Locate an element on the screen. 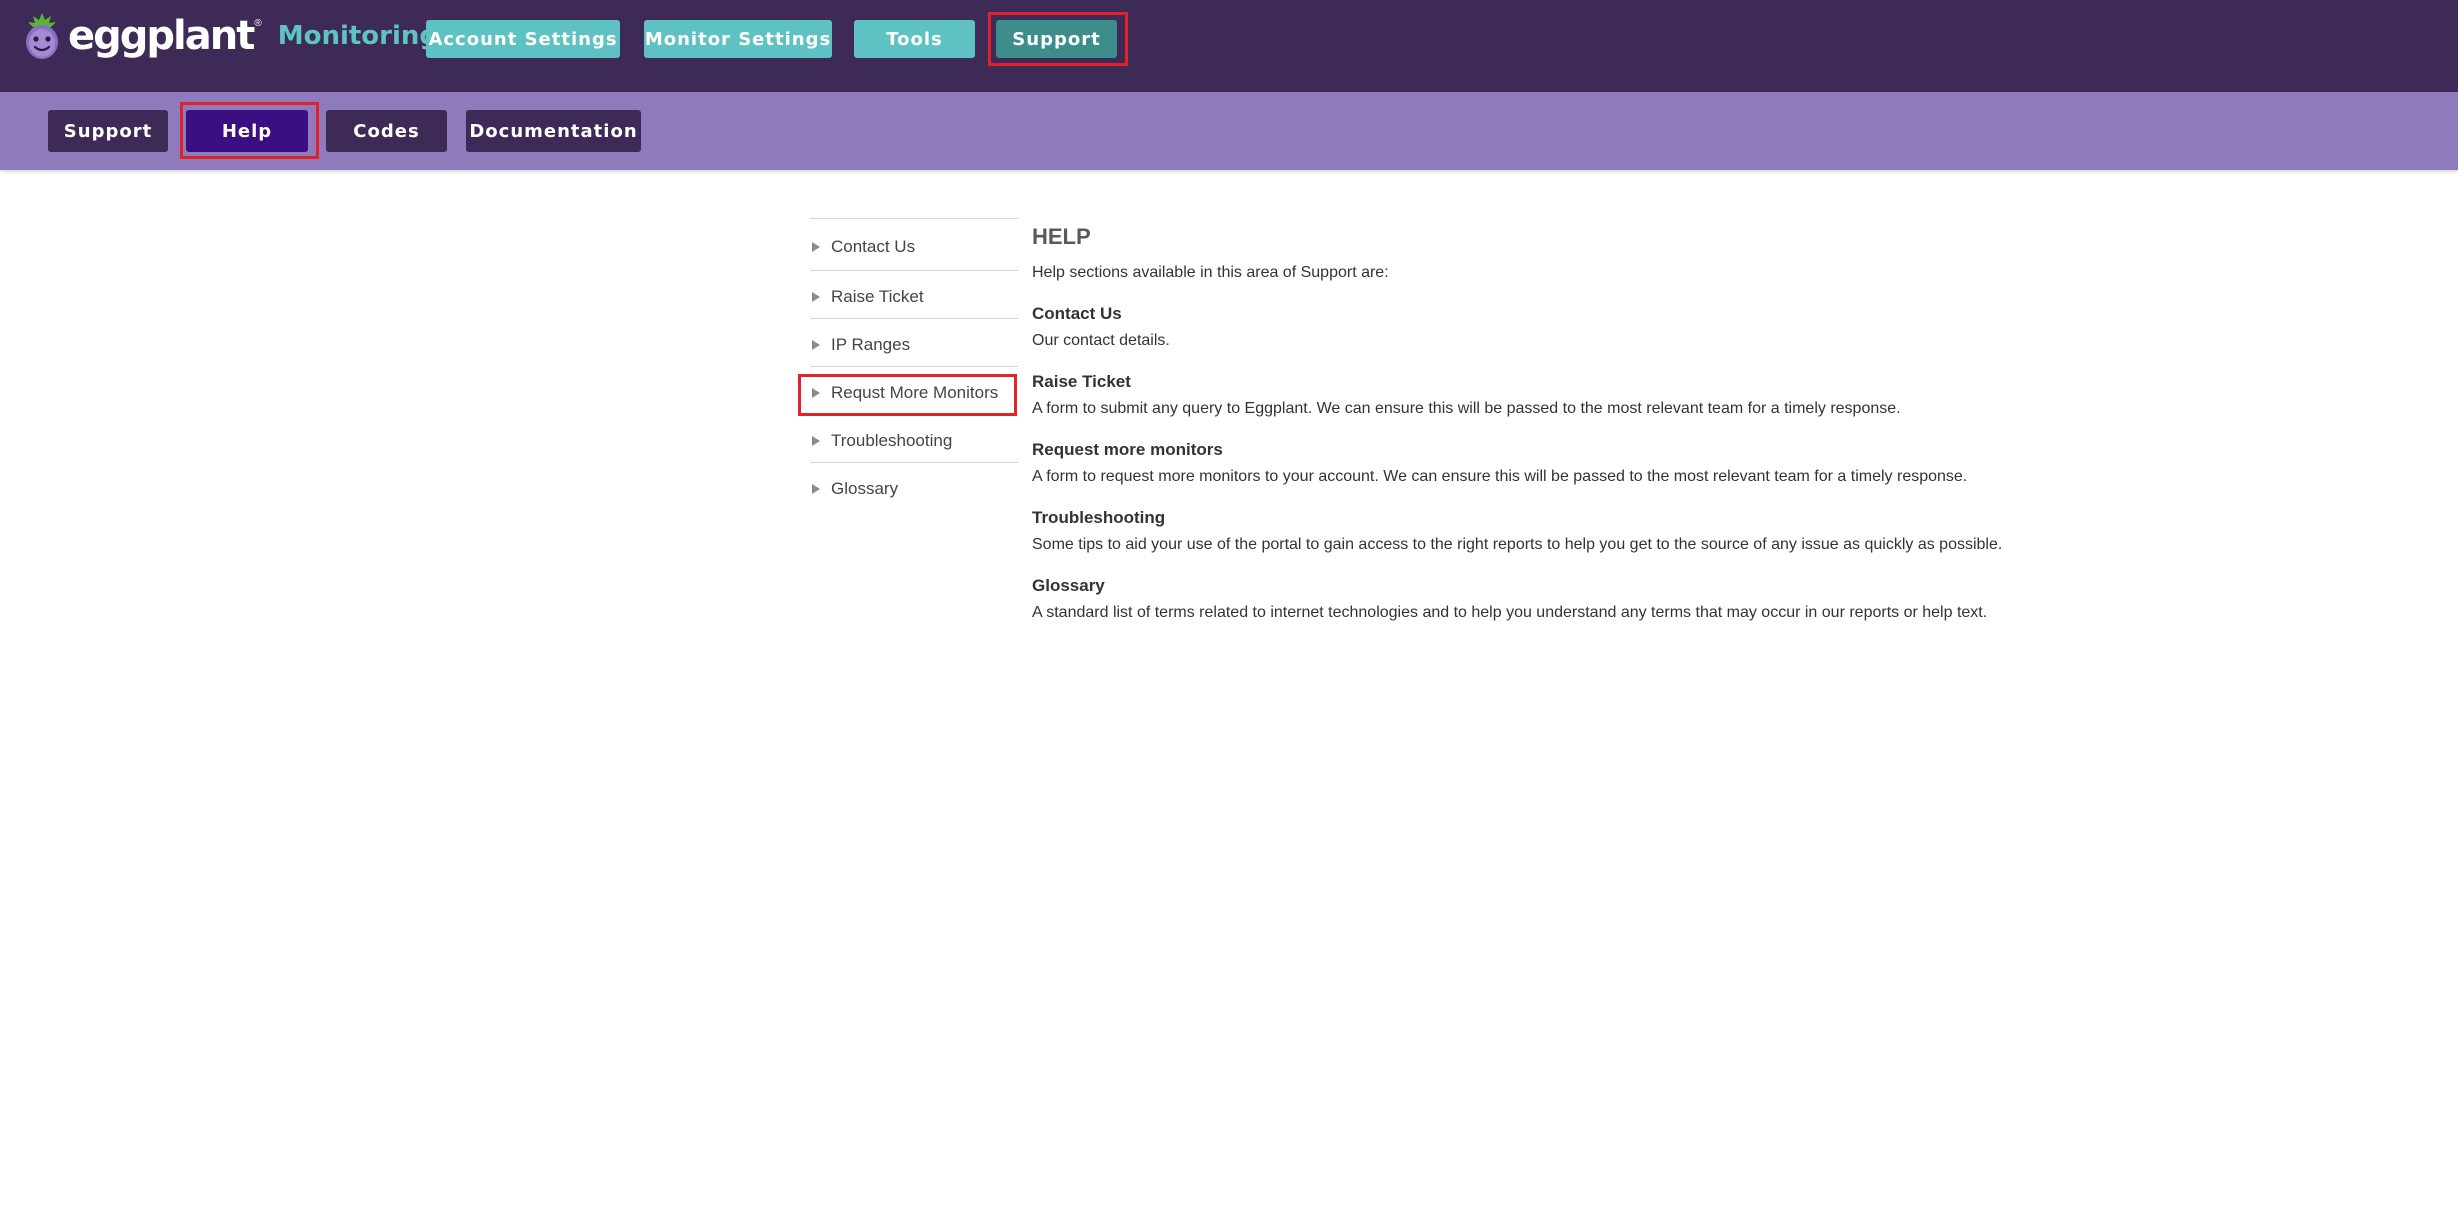 This screenshot has height=1210, width=2458. subnav-support-button: Support is located at coordinates (108, 131).